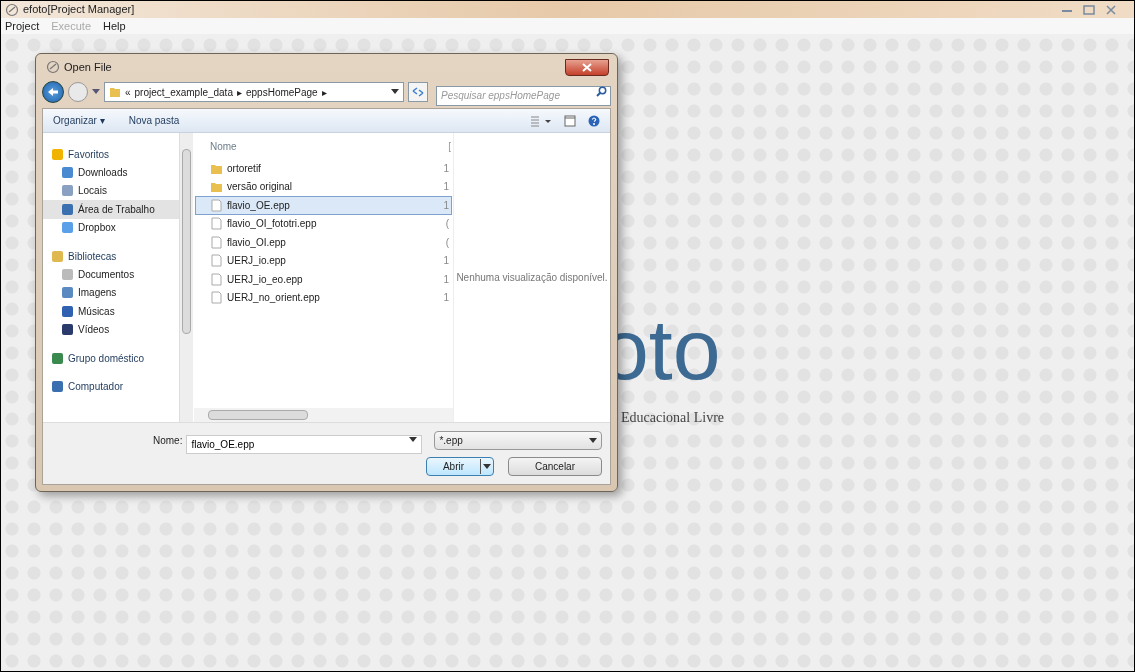 The image size is (1135, 672). I want to click on cancel-button: Cancelar, so click(555, 466).